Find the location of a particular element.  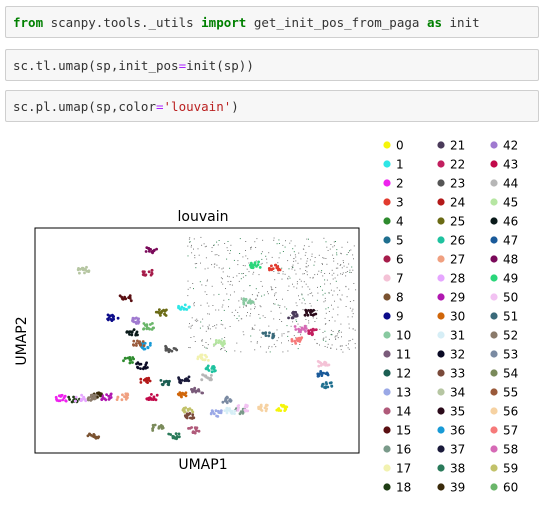

cluster-54-point is located at coordinates (162, 428).